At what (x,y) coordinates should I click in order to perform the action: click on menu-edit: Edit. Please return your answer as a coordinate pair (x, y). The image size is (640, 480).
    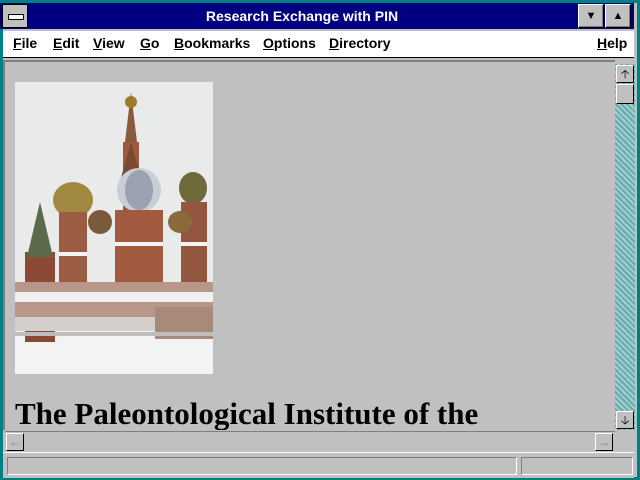
    Looking at the image, I should click on (66, 43).